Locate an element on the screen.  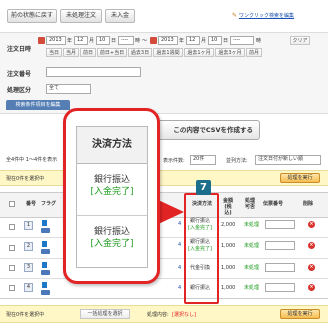
per-page-select: 20件 is located at coordinates (203, 160).